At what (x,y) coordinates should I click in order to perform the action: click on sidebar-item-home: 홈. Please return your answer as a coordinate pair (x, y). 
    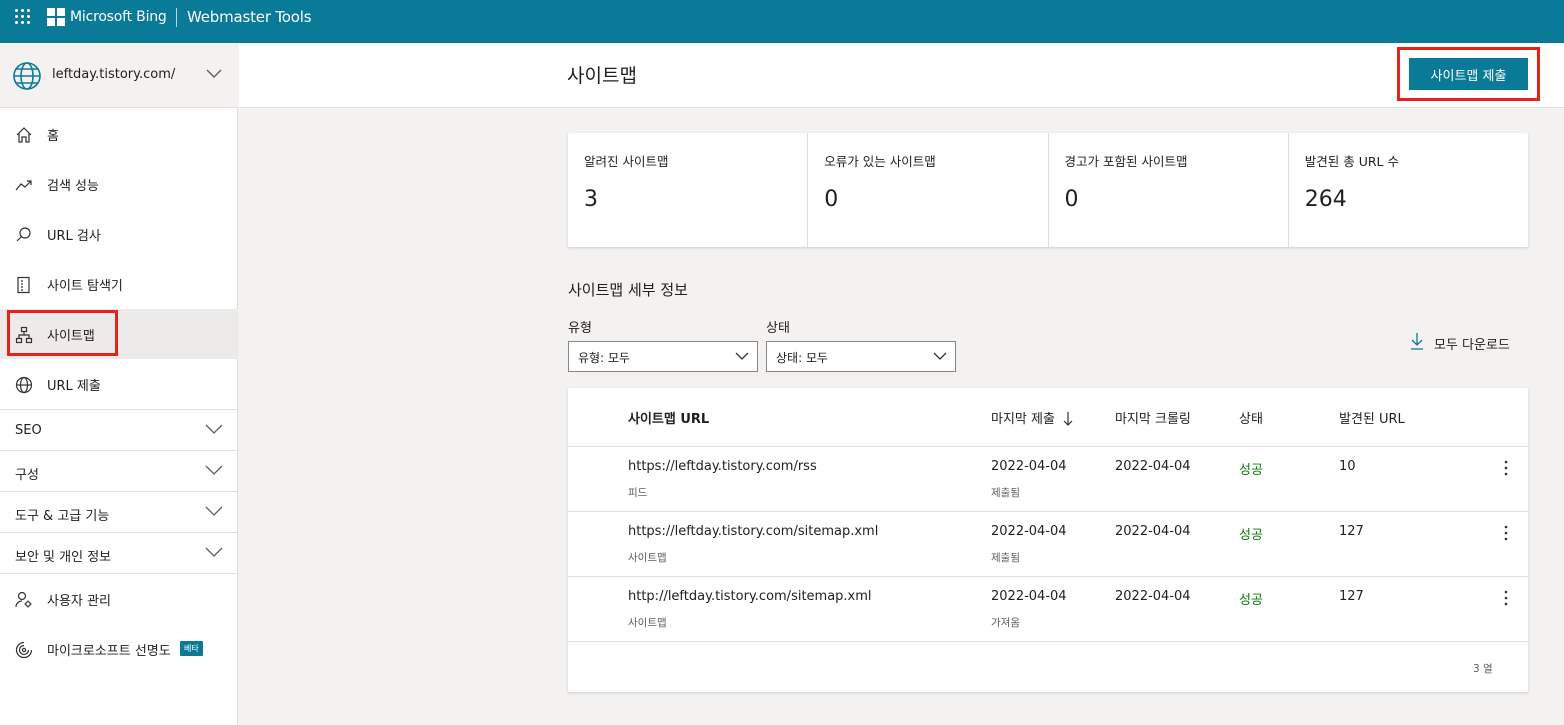
    Looking at the image, I should click on (119, 134).